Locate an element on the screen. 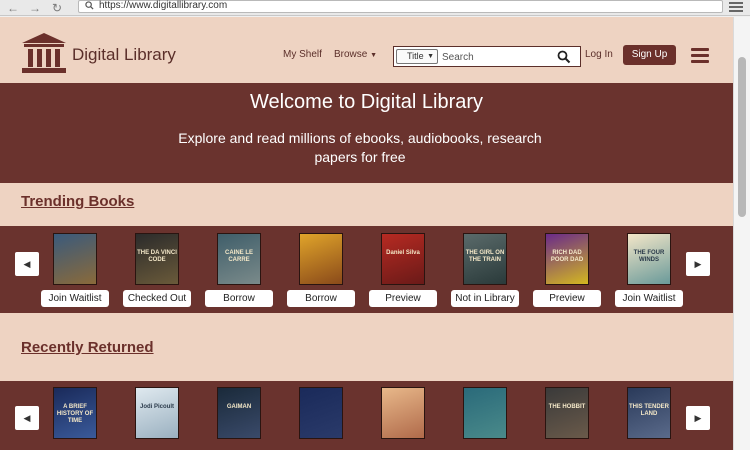 The height and width of the screenshot is (450, 750). book-cover-text: THE FOUR WINDS is located at coordinates (649, 256).